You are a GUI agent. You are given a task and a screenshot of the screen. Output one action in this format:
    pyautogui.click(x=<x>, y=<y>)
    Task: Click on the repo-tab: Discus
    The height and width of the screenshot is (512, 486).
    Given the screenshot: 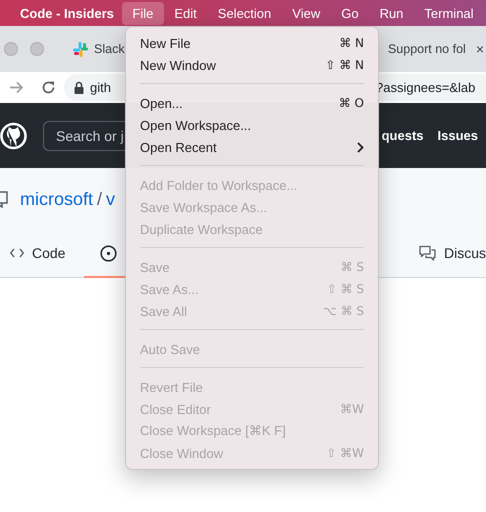 What is the action you would take?
    pyautogui.click(x=447, y=254)
    